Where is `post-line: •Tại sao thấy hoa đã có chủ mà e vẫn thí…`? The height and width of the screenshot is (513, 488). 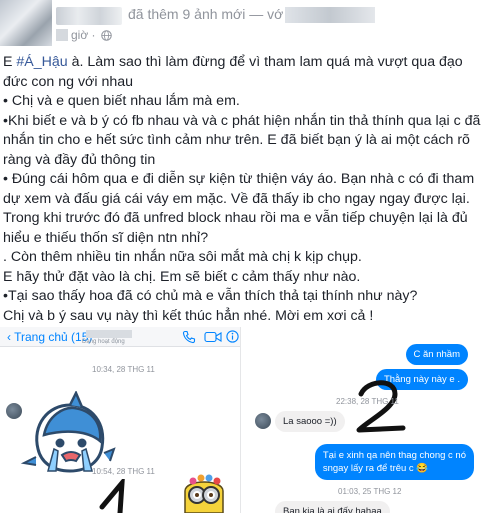 post-line: •Tại sao thấy hoa đã có chủ mà e vẫn thí… is located at coordinates (210, 296).